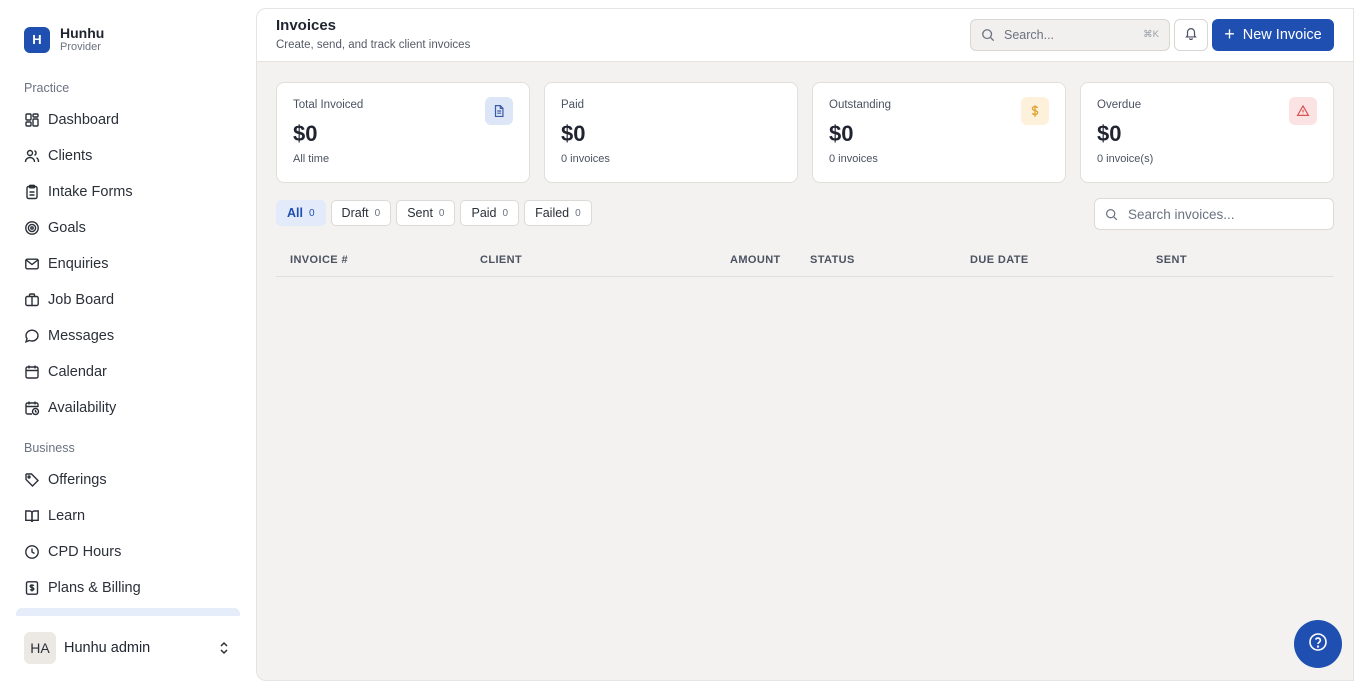 This screenshot has width=1362, height=688. What do you see at coordinates (128, 588) in the screenshot?
I see `sidebar-item-plans-billing: Plans & Billing` at bounding box center [128, 588].